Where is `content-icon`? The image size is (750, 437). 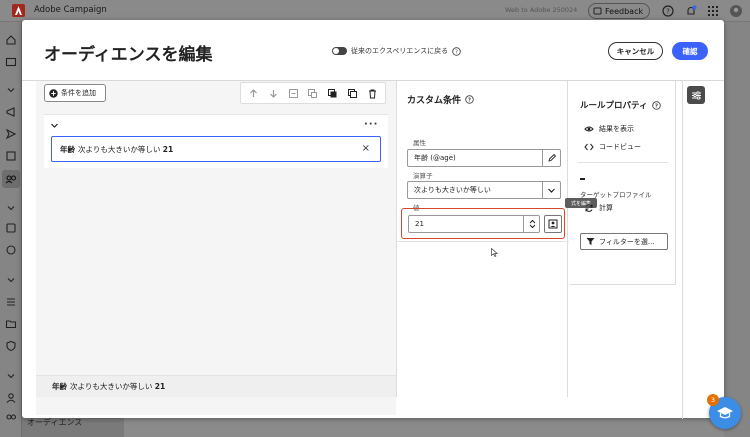 content-icon is located at coordinates (11, 156).